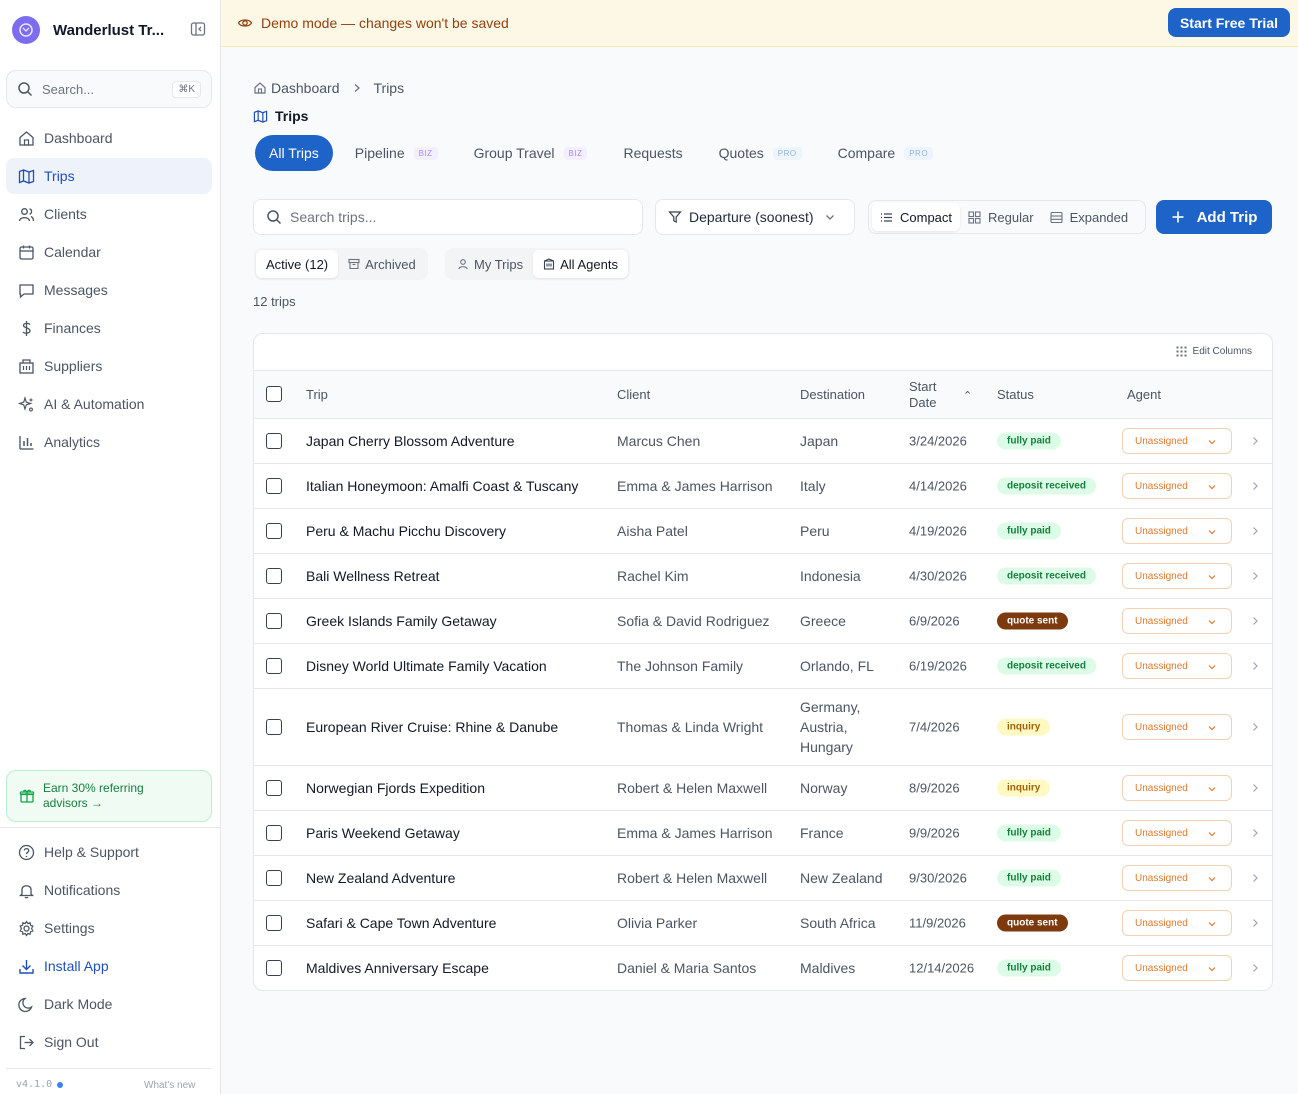 Image resolution: width=1298 pixels, height=1094 pixels. Describe the element at coordinates (885, 153) in the screenshot. I see `tab-compare: Compare PRO` at that location.